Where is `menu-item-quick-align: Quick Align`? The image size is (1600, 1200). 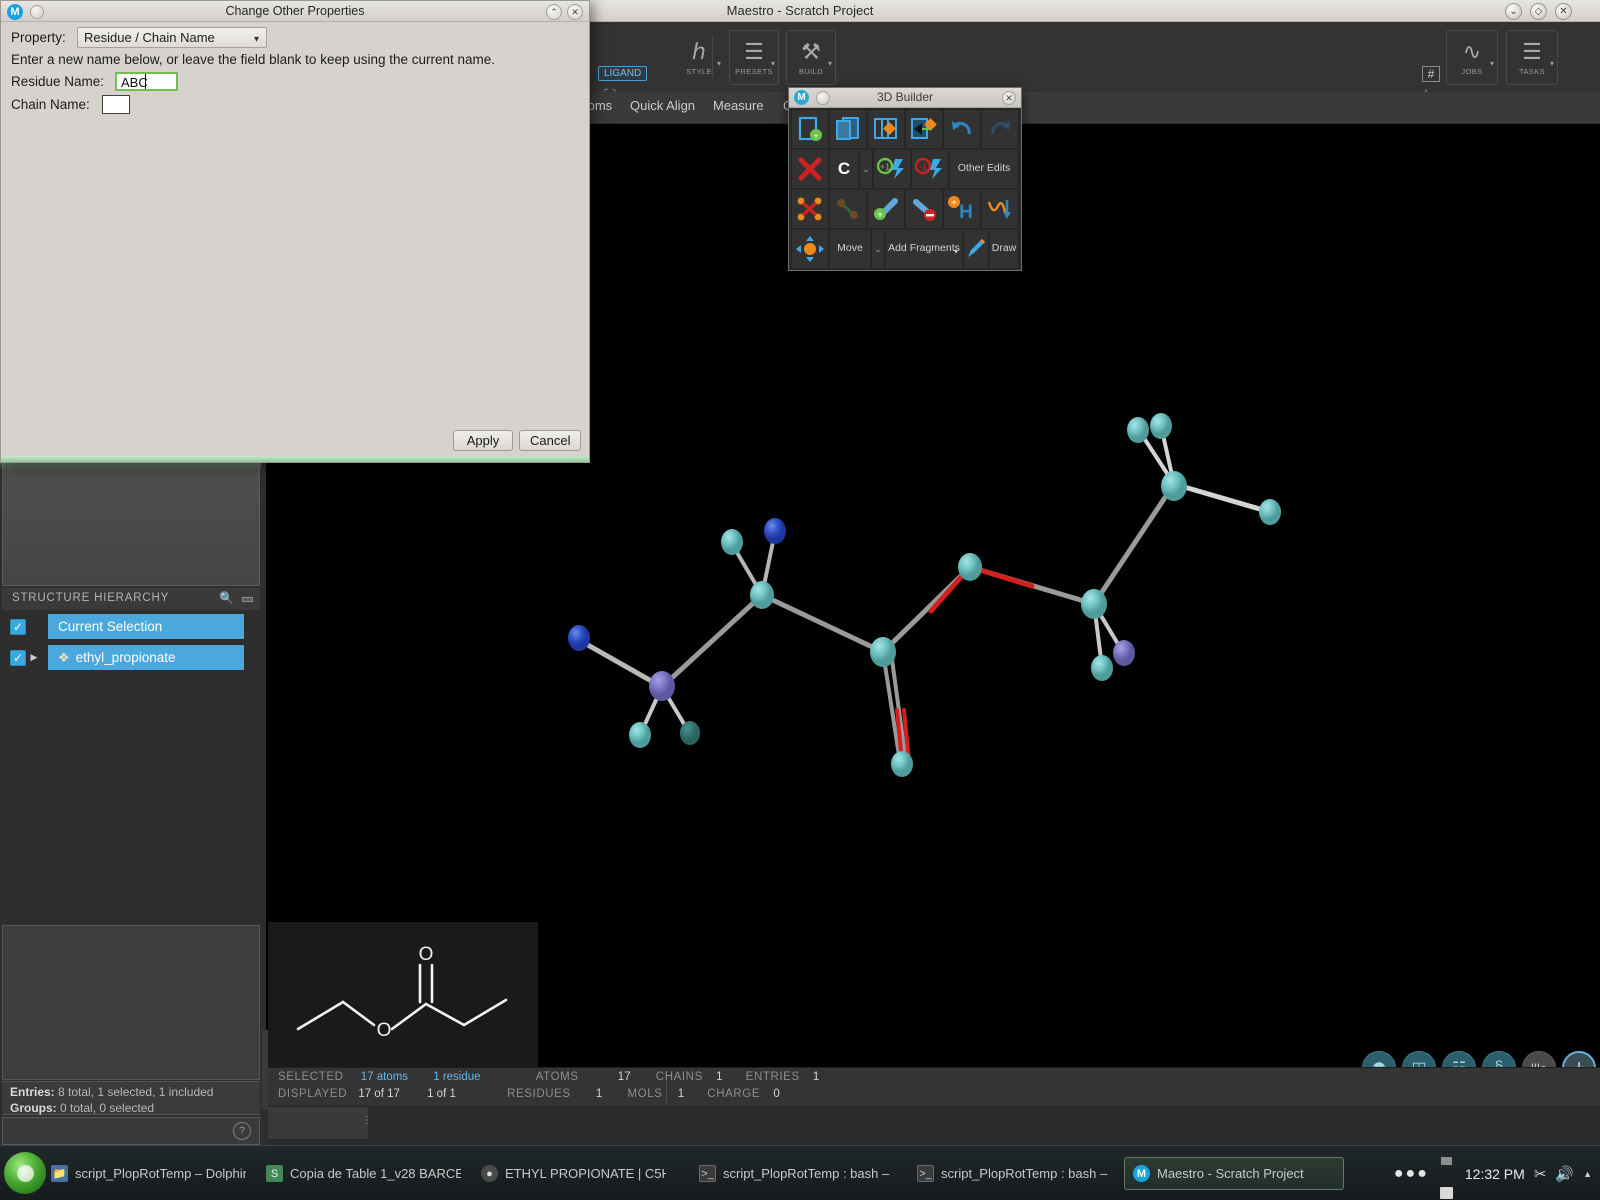
menu-item-quick-align: Quick Align is located at coordinates (662, 105).